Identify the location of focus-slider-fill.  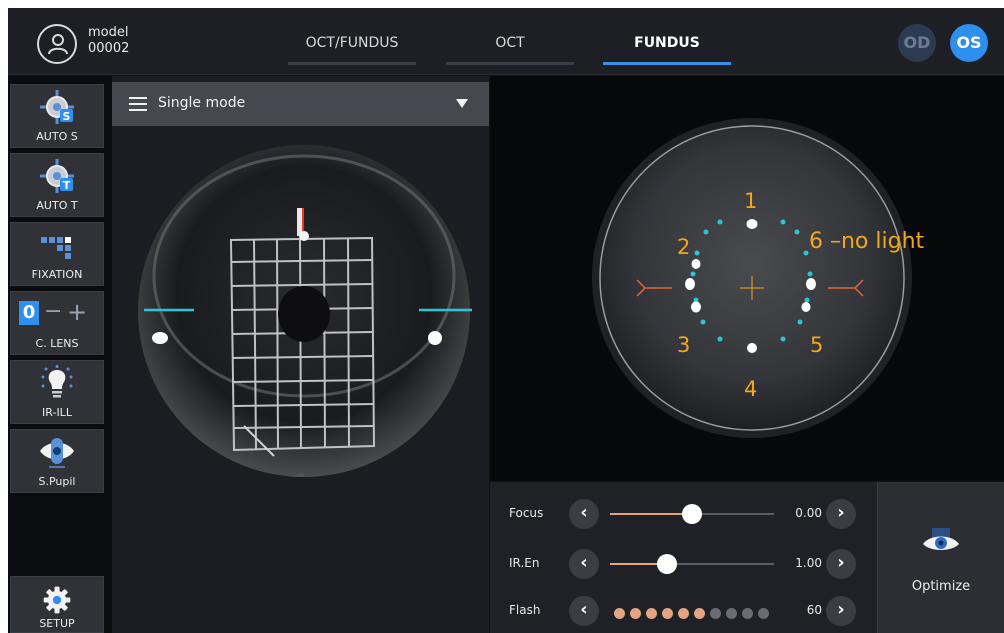
(651, 514).